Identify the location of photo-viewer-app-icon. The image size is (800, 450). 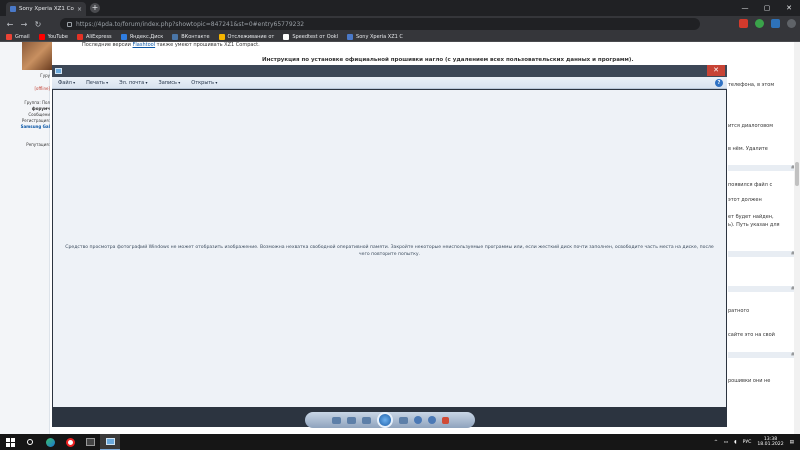
(58, 71).